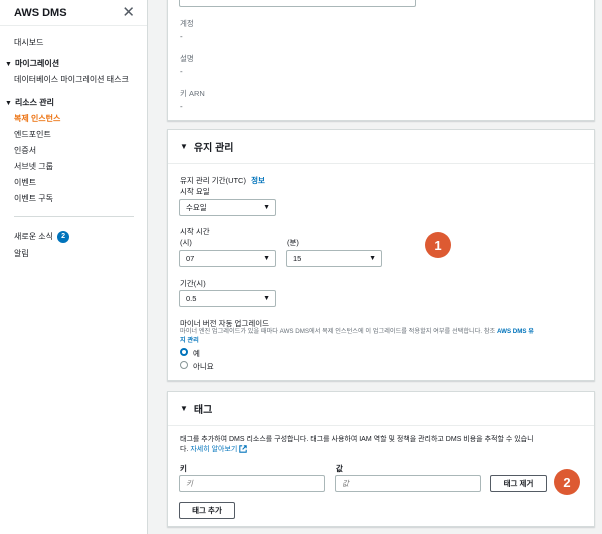 This screenshot has width=602, height=534. I want to click on start-day-label: 시작 요일, so click(195, 191).